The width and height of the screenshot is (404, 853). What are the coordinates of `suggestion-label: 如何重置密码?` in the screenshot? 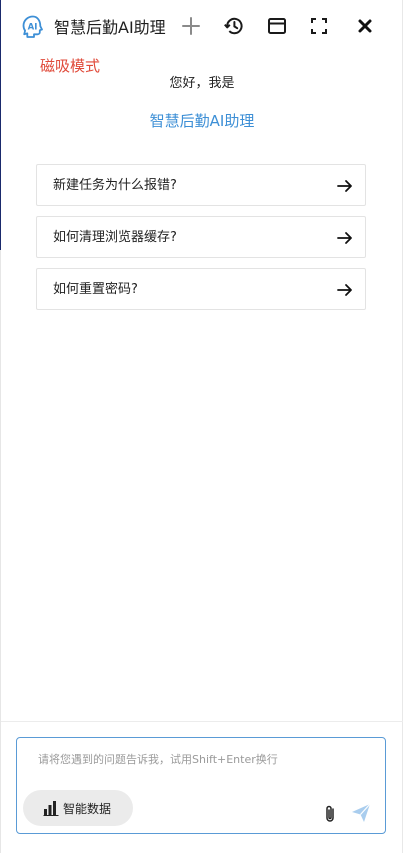 It's located at (95, 289).